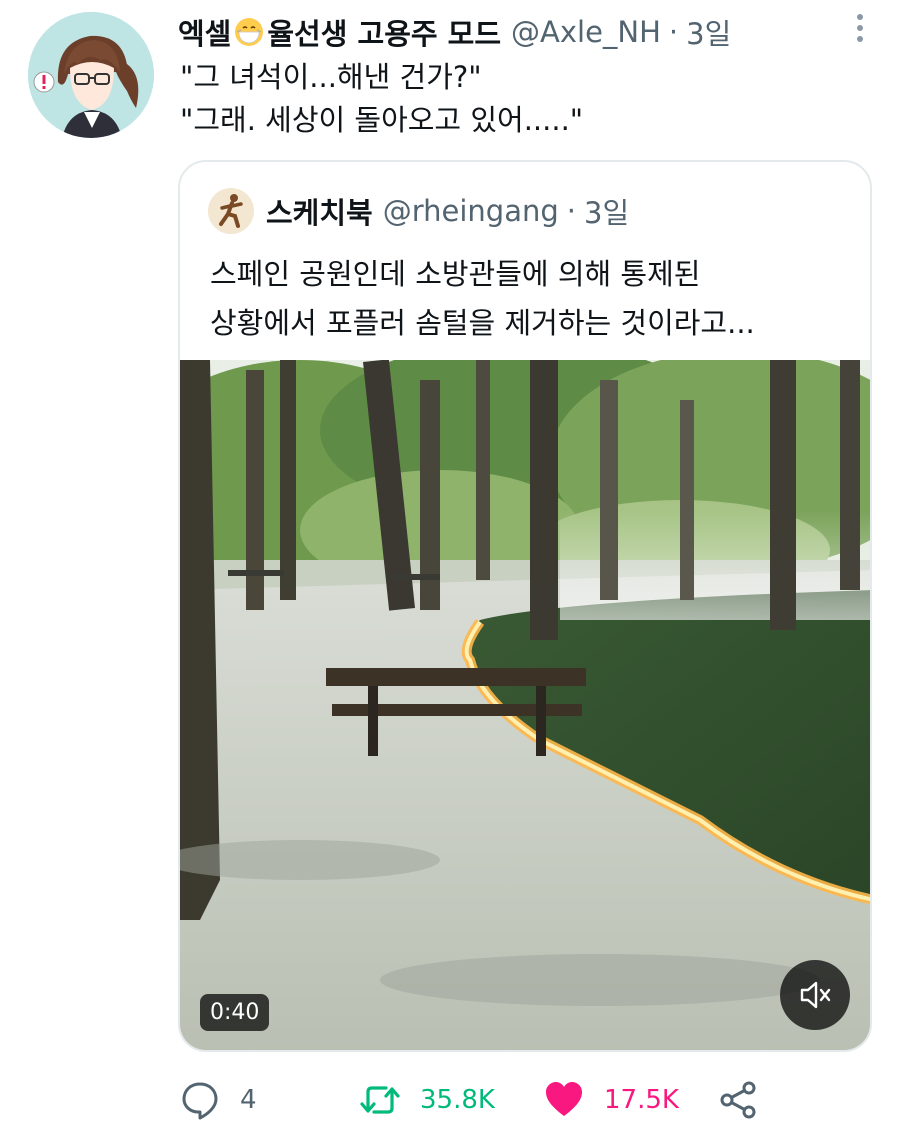  Describe the element at coordinates (200, 1101) in the screenshot. I see `reply-icon` at that location.